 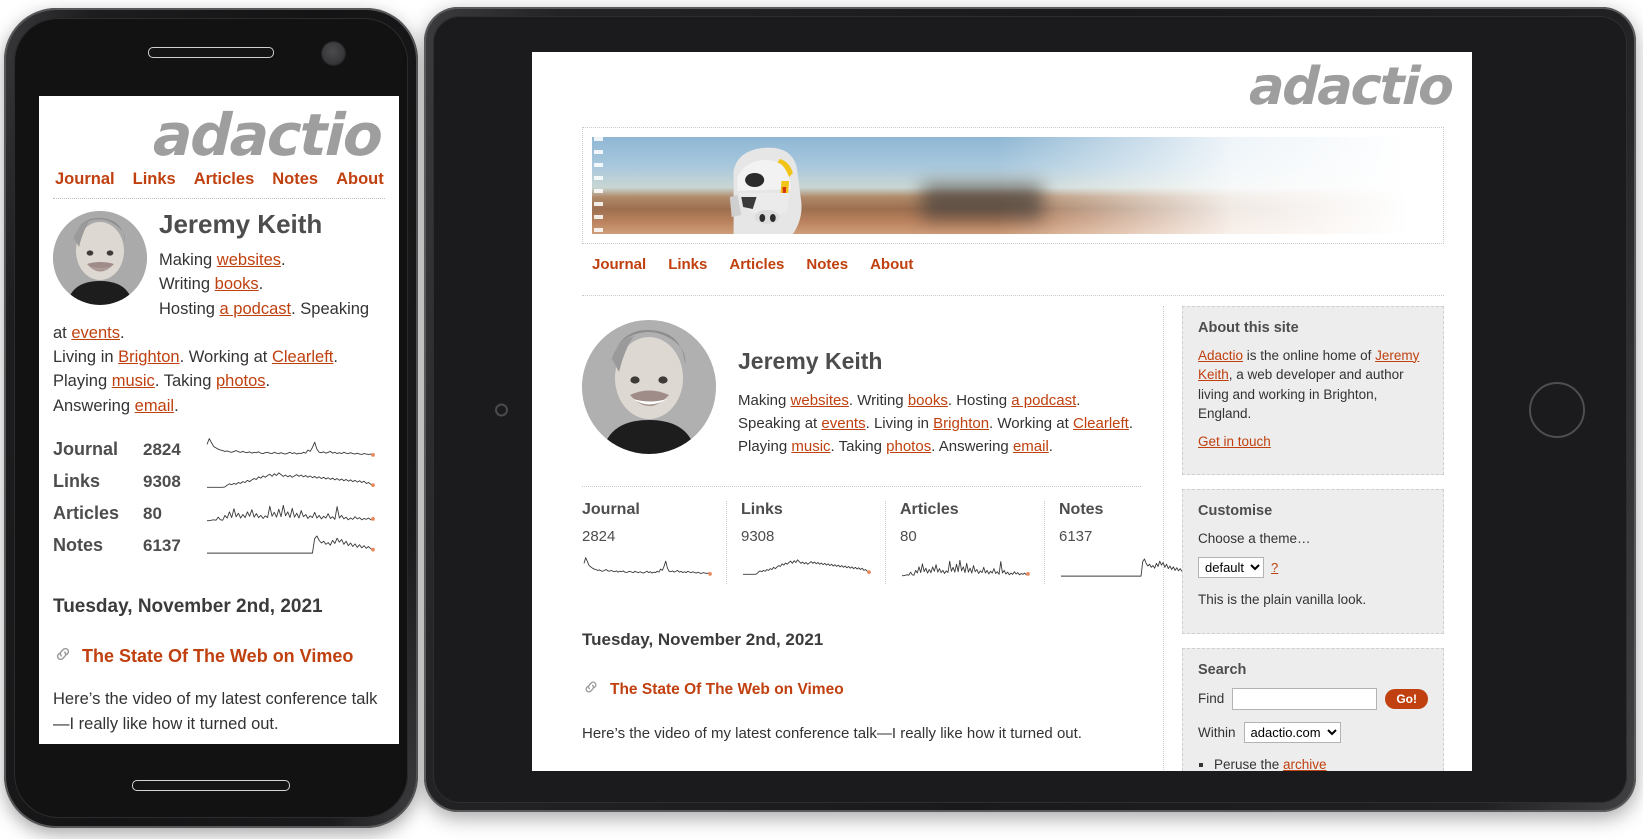 I want to click on theme-description: This is the plain vanilla look., so click(x=1282, y=599).